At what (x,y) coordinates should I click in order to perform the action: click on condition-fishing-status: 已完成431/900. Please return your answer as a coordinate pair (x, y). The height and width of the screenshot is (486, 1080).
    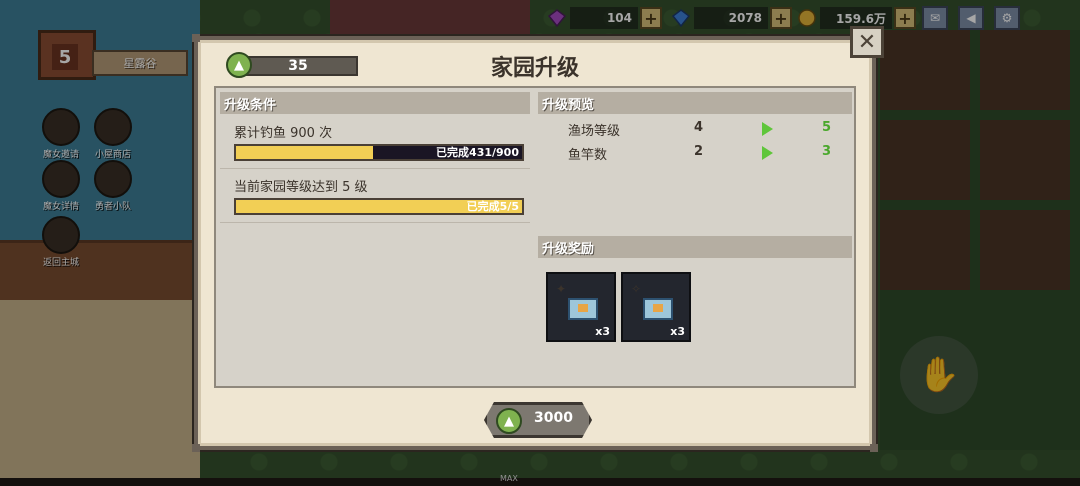
    Looking at the image, I should click on (477, 152).